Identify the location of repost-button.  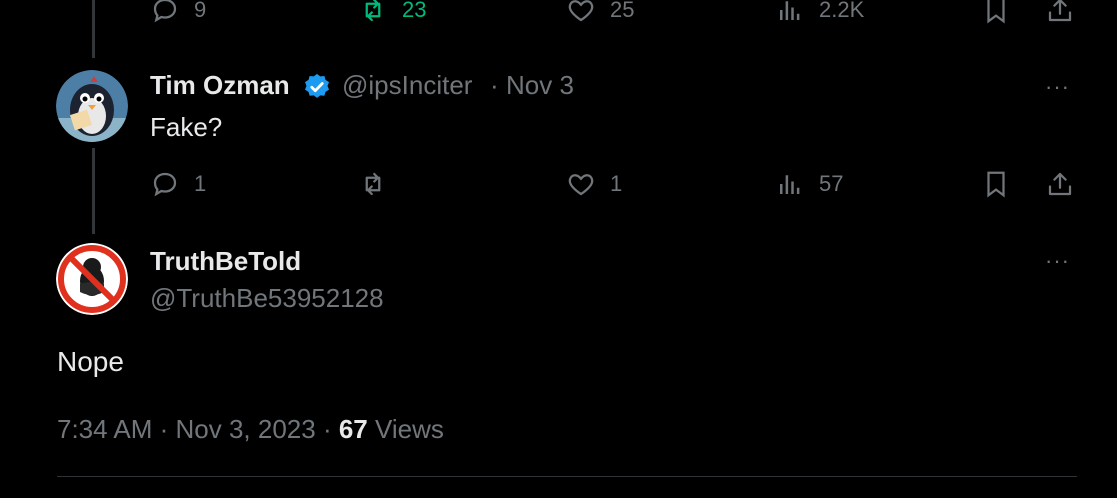
(380, 184).